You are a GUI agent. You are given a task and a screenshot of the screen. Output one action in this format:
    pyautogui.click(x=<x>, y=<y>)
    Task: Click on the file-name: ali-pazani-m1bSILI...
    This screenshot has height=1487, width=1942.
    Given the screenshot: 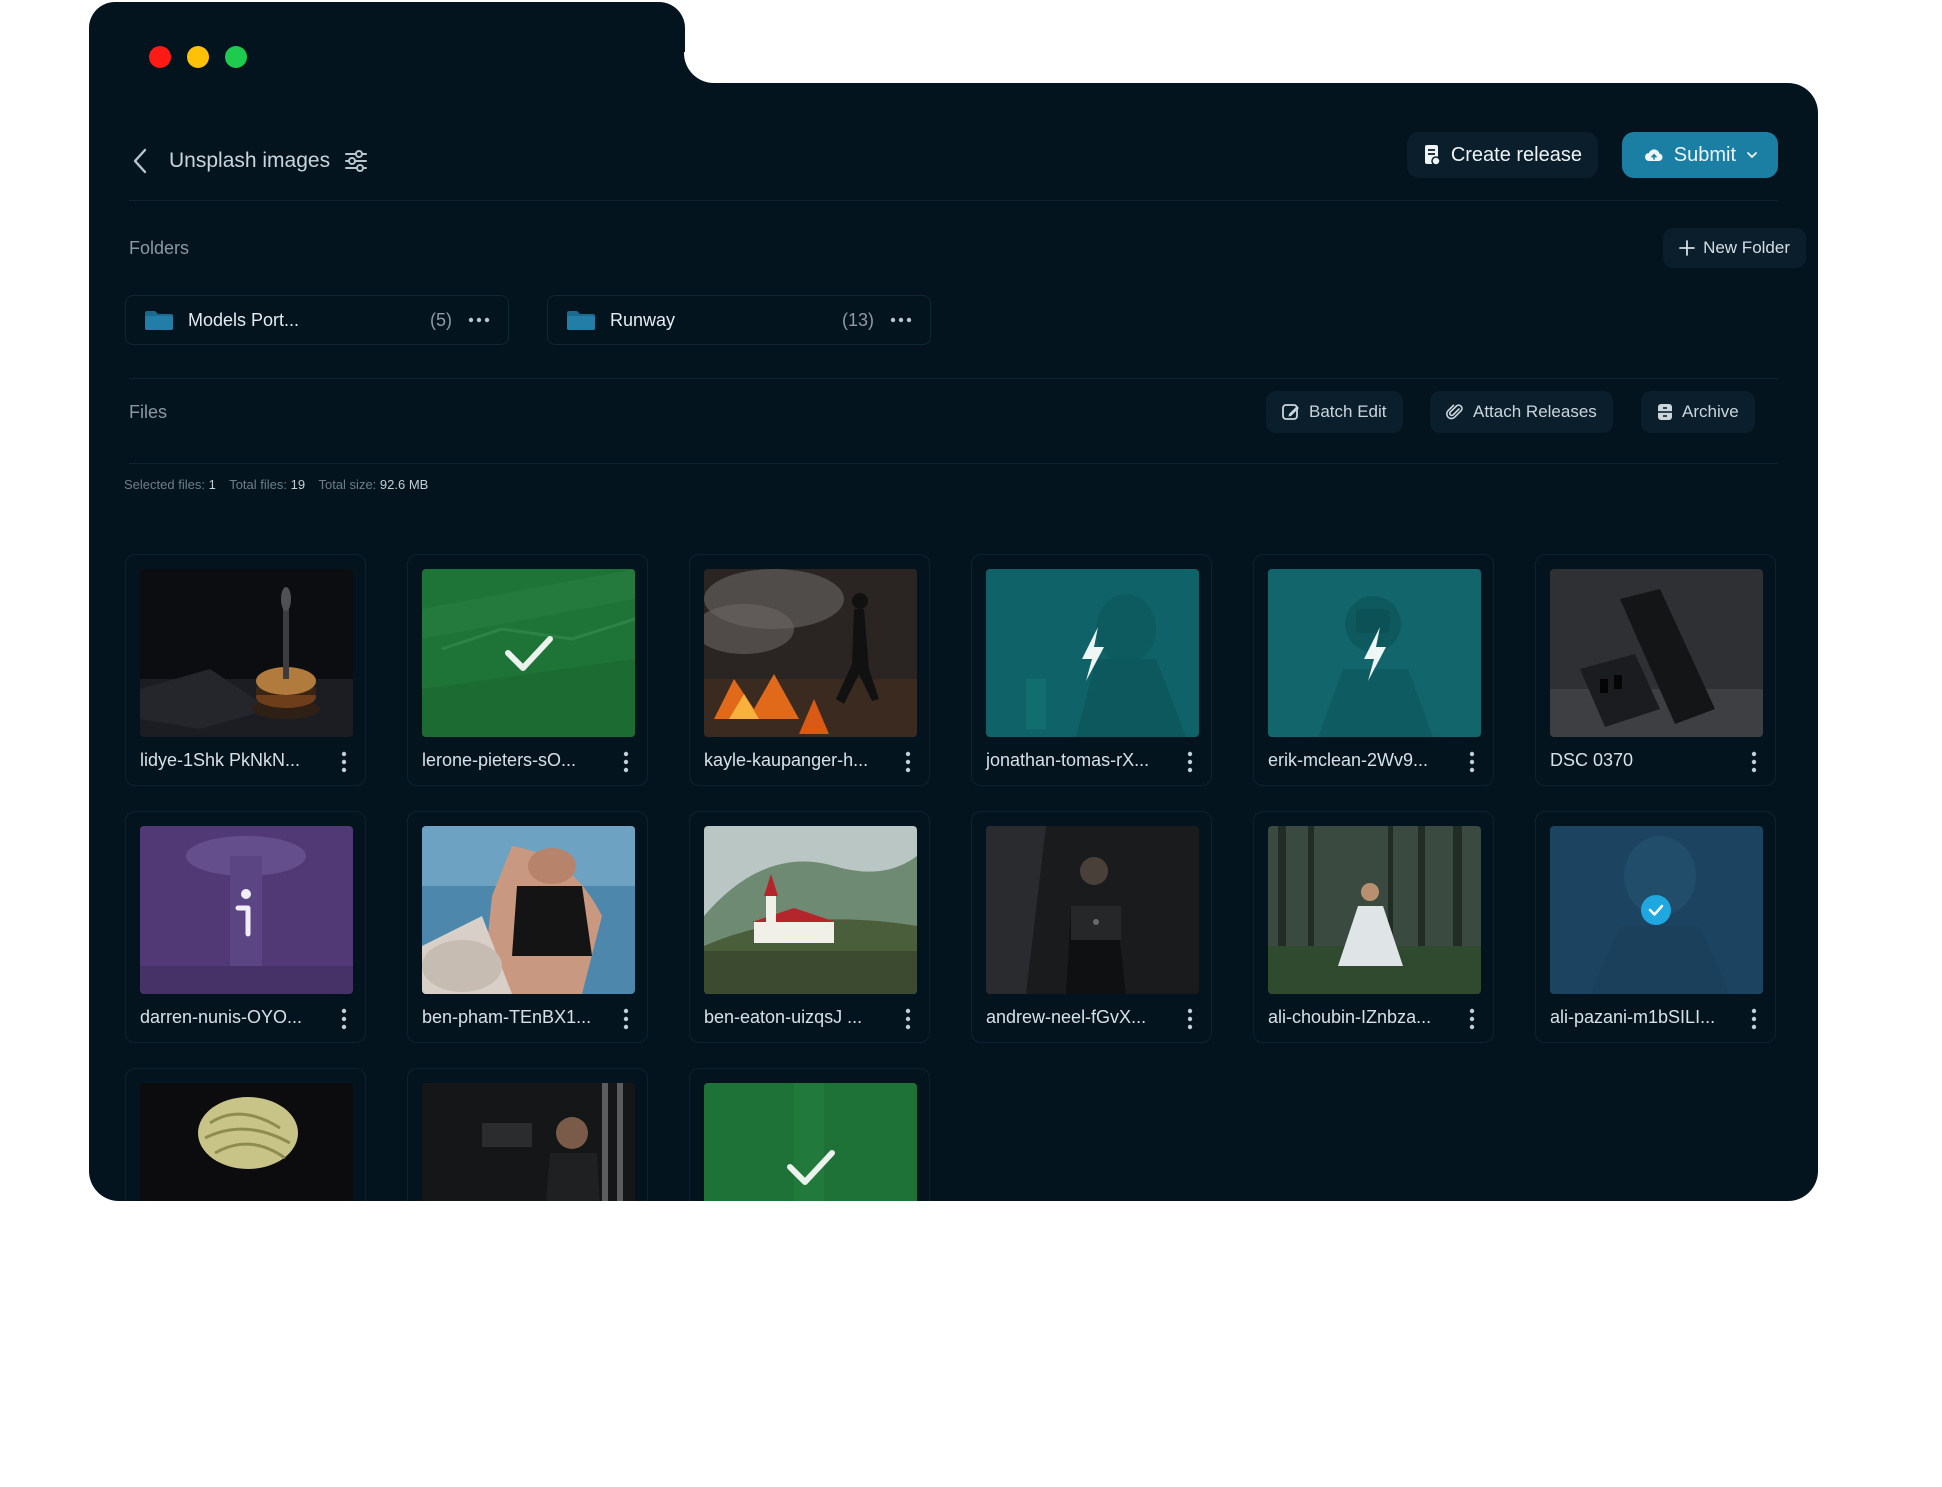 What is the action you would take?
    pyautogui.click(x=1633, y=1017)
    